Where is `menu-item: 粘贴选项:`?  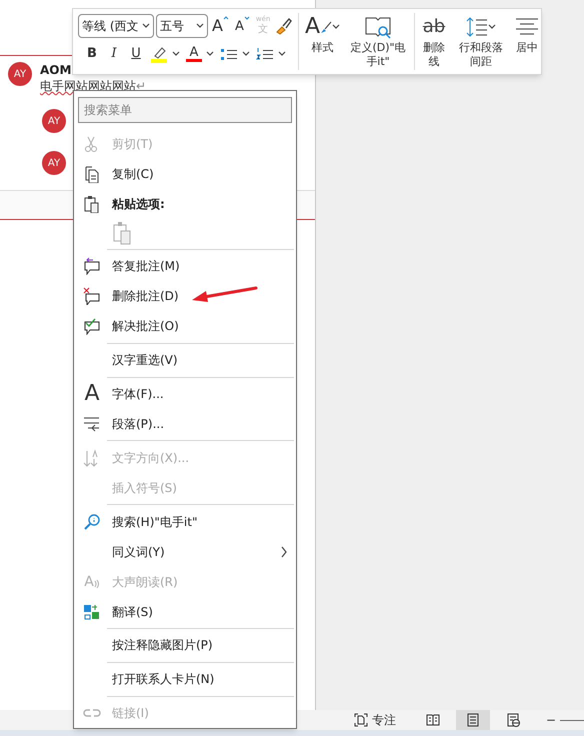
menu-item: 粘贴选项: is located at coordinates (185, 204).